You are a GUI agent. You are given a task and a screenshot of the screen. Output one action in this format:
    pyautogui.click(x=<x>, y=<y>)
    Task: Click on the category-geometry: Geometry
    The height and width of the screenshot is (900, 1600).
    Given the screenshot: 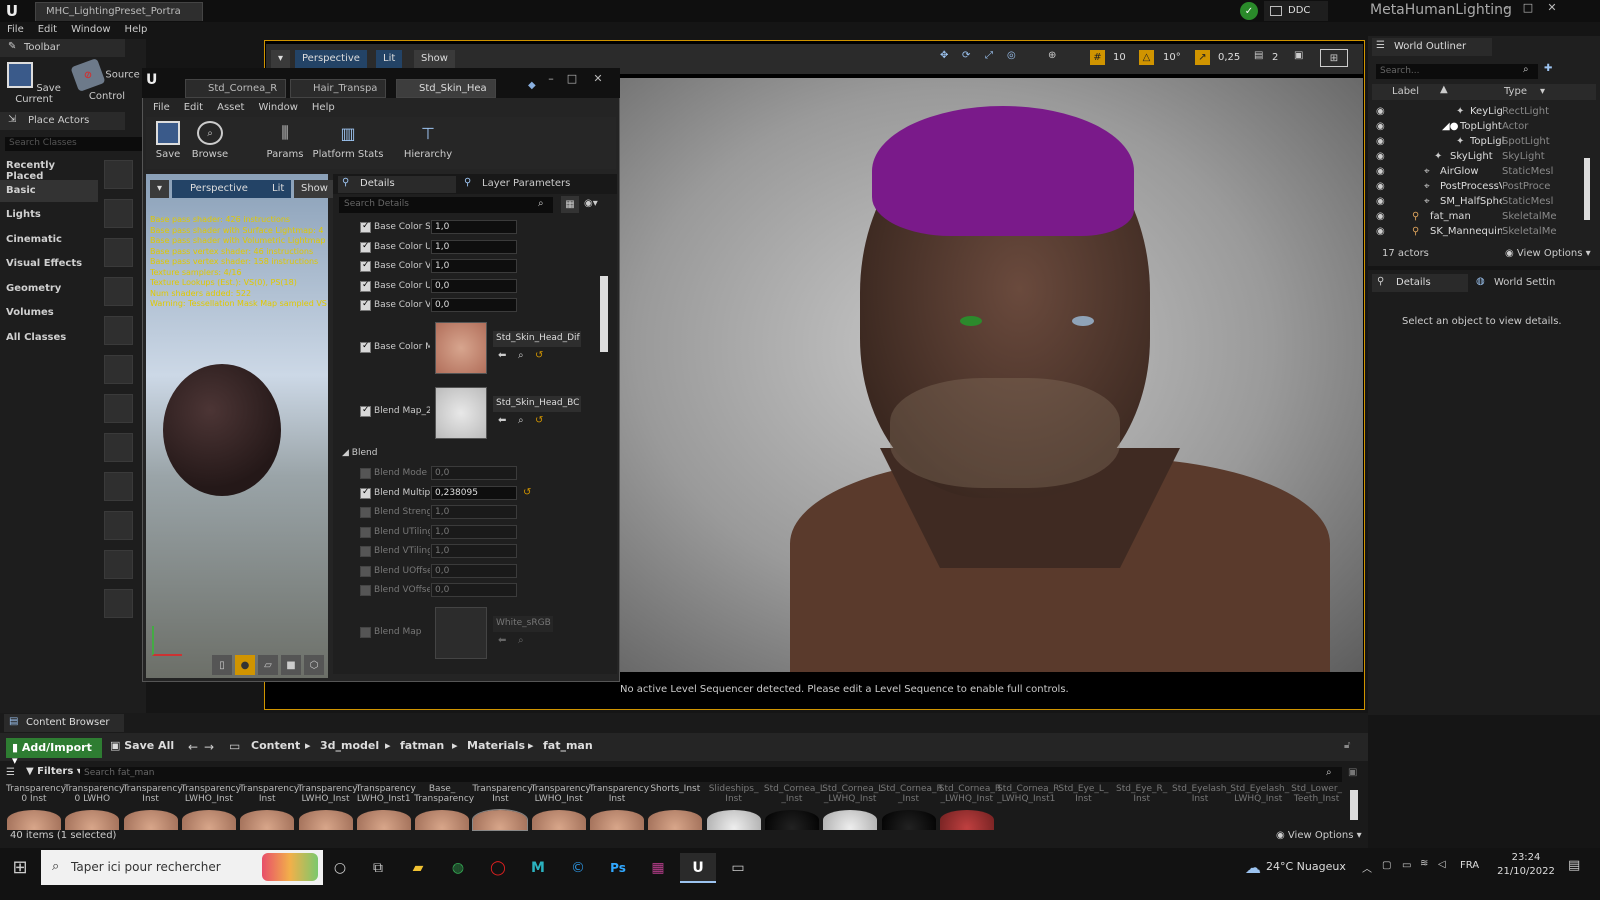 What is the action you would take?
    pyautogui.click(x=49, y=289)
    